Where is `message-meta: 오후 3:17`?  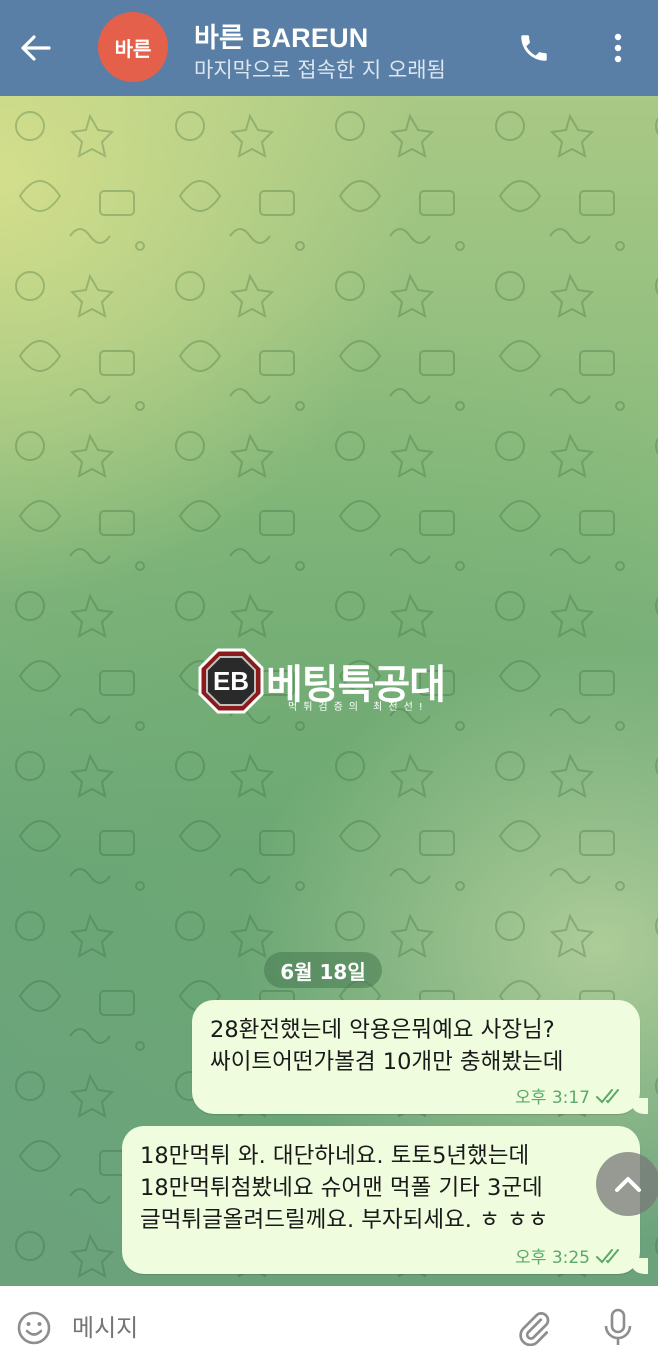 message-meta: 오후 3:17 is located at coordinates (570, 1095).